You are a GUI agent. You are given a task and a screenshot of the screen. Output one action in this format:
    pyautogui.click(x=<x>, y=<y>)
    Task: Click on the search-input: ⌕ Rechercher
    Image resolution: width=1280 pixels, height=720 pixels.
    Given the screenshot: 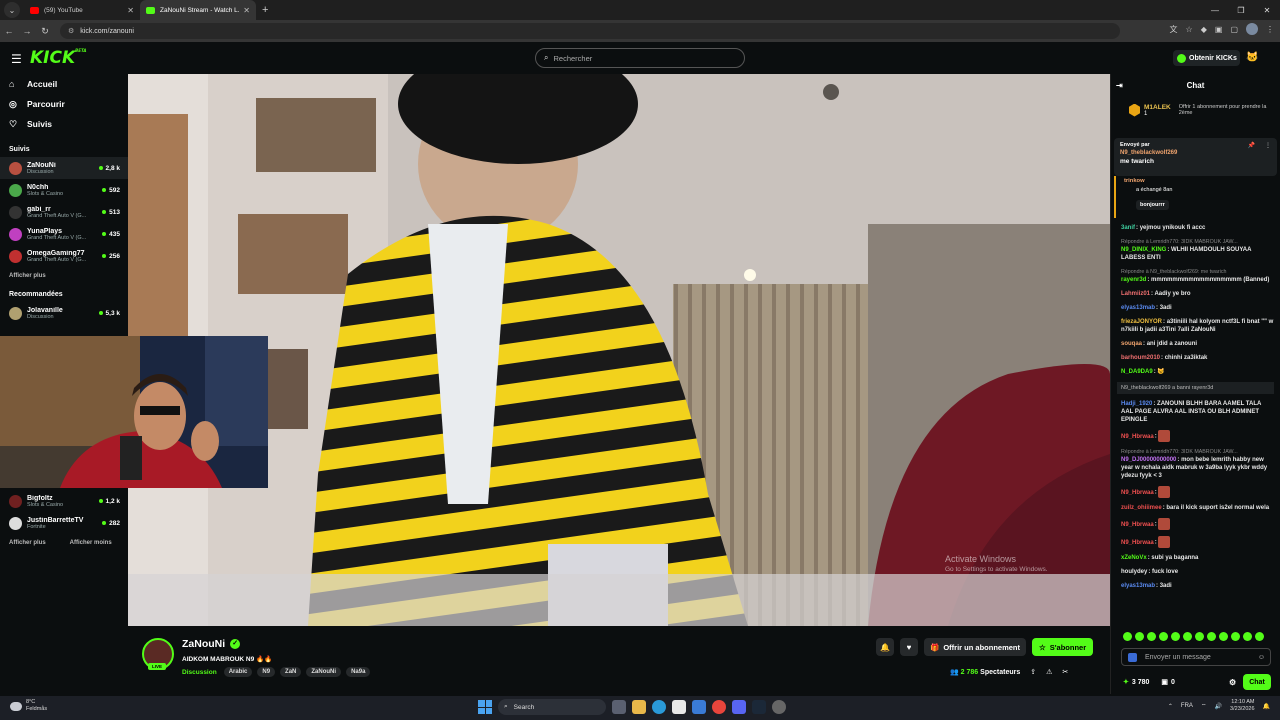 What is the action you would take?
    pyautogui.click(x=640, y=58)
    